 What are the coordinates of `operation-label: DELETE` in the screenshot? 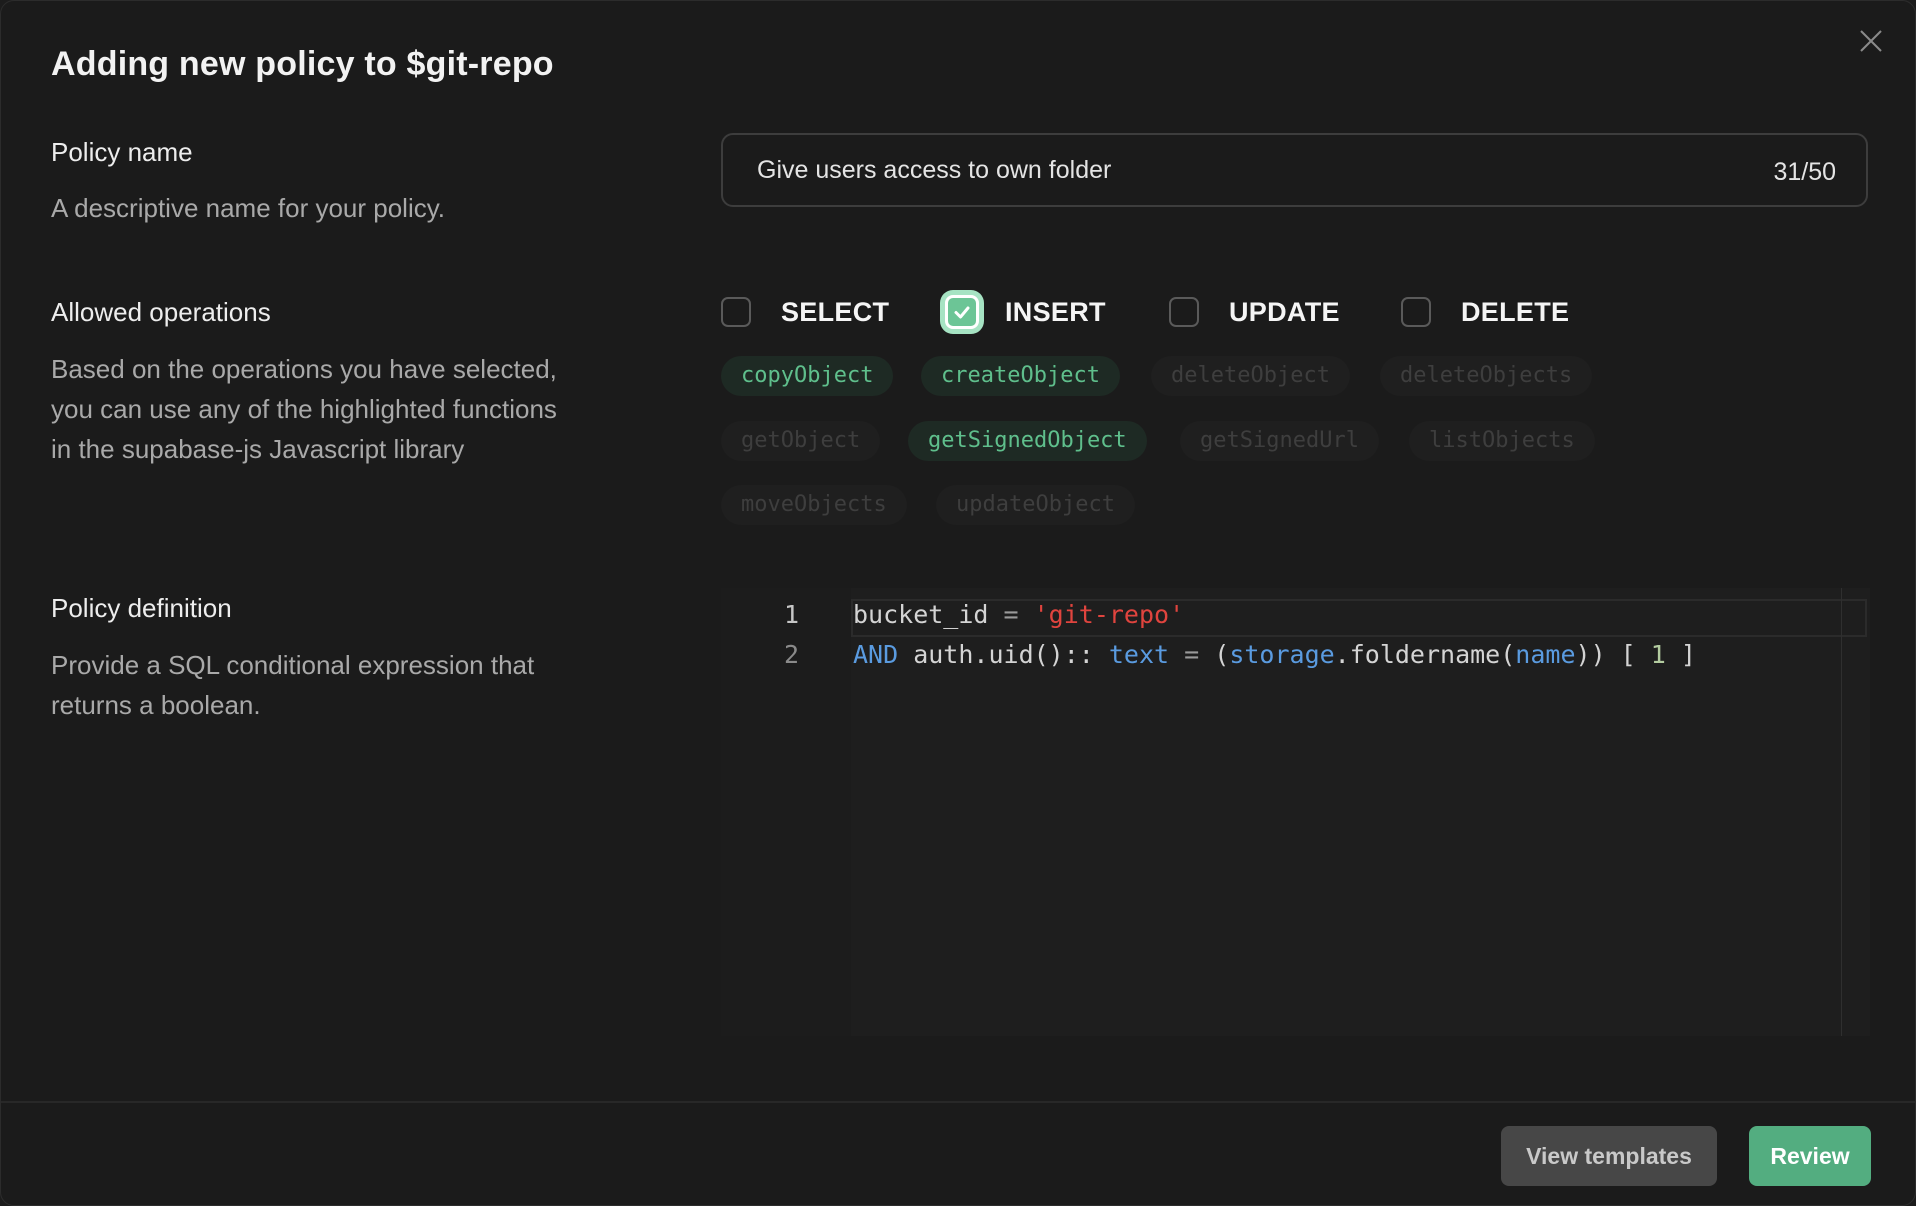 It's located at (1515, 311).